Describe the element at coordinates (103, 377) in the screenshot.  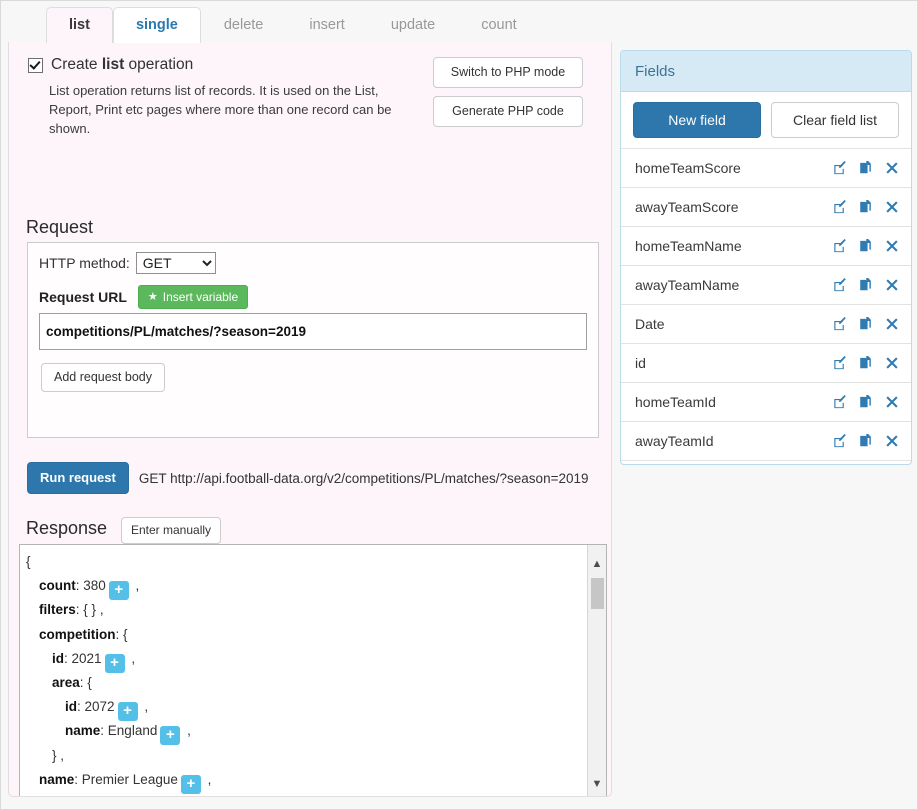
I see `add-request-body-button: Add request body` at that location.